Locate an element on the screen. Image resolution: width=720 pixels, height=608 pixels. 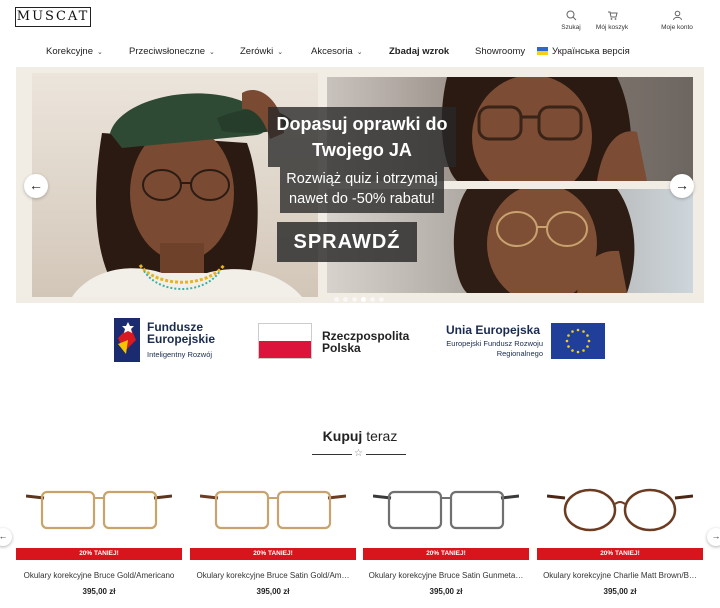
hero-next-button: → is located at coordinates (682, 186).